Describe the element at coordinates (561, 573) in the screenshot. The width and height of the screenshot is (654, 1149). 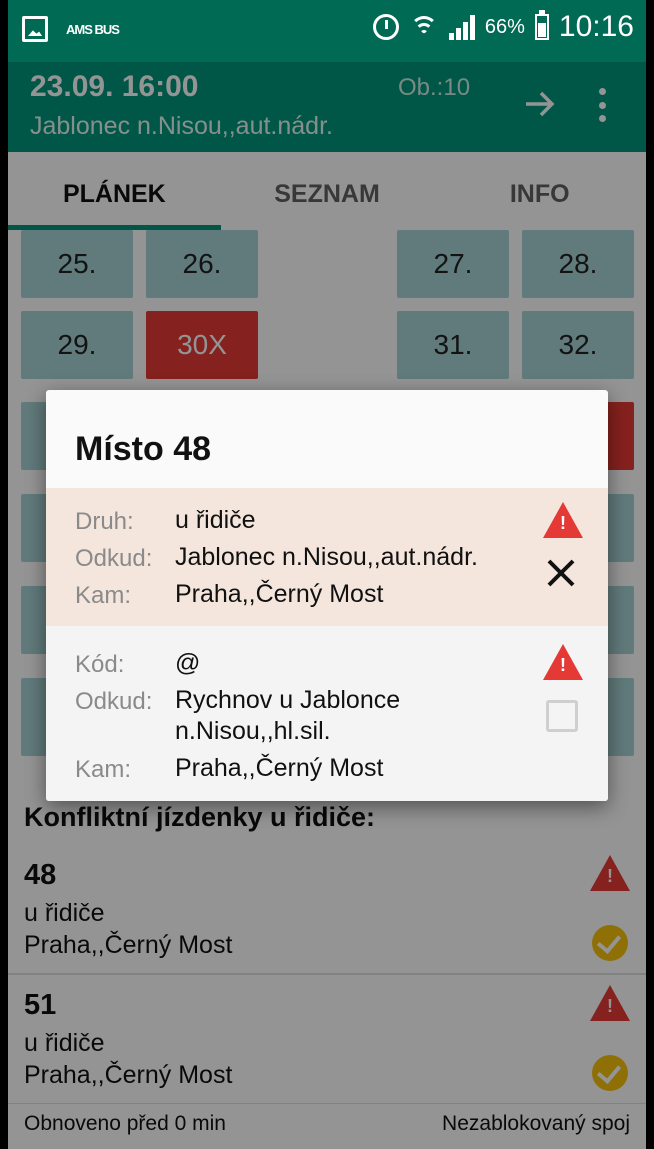
I see `close-icon` at that location.